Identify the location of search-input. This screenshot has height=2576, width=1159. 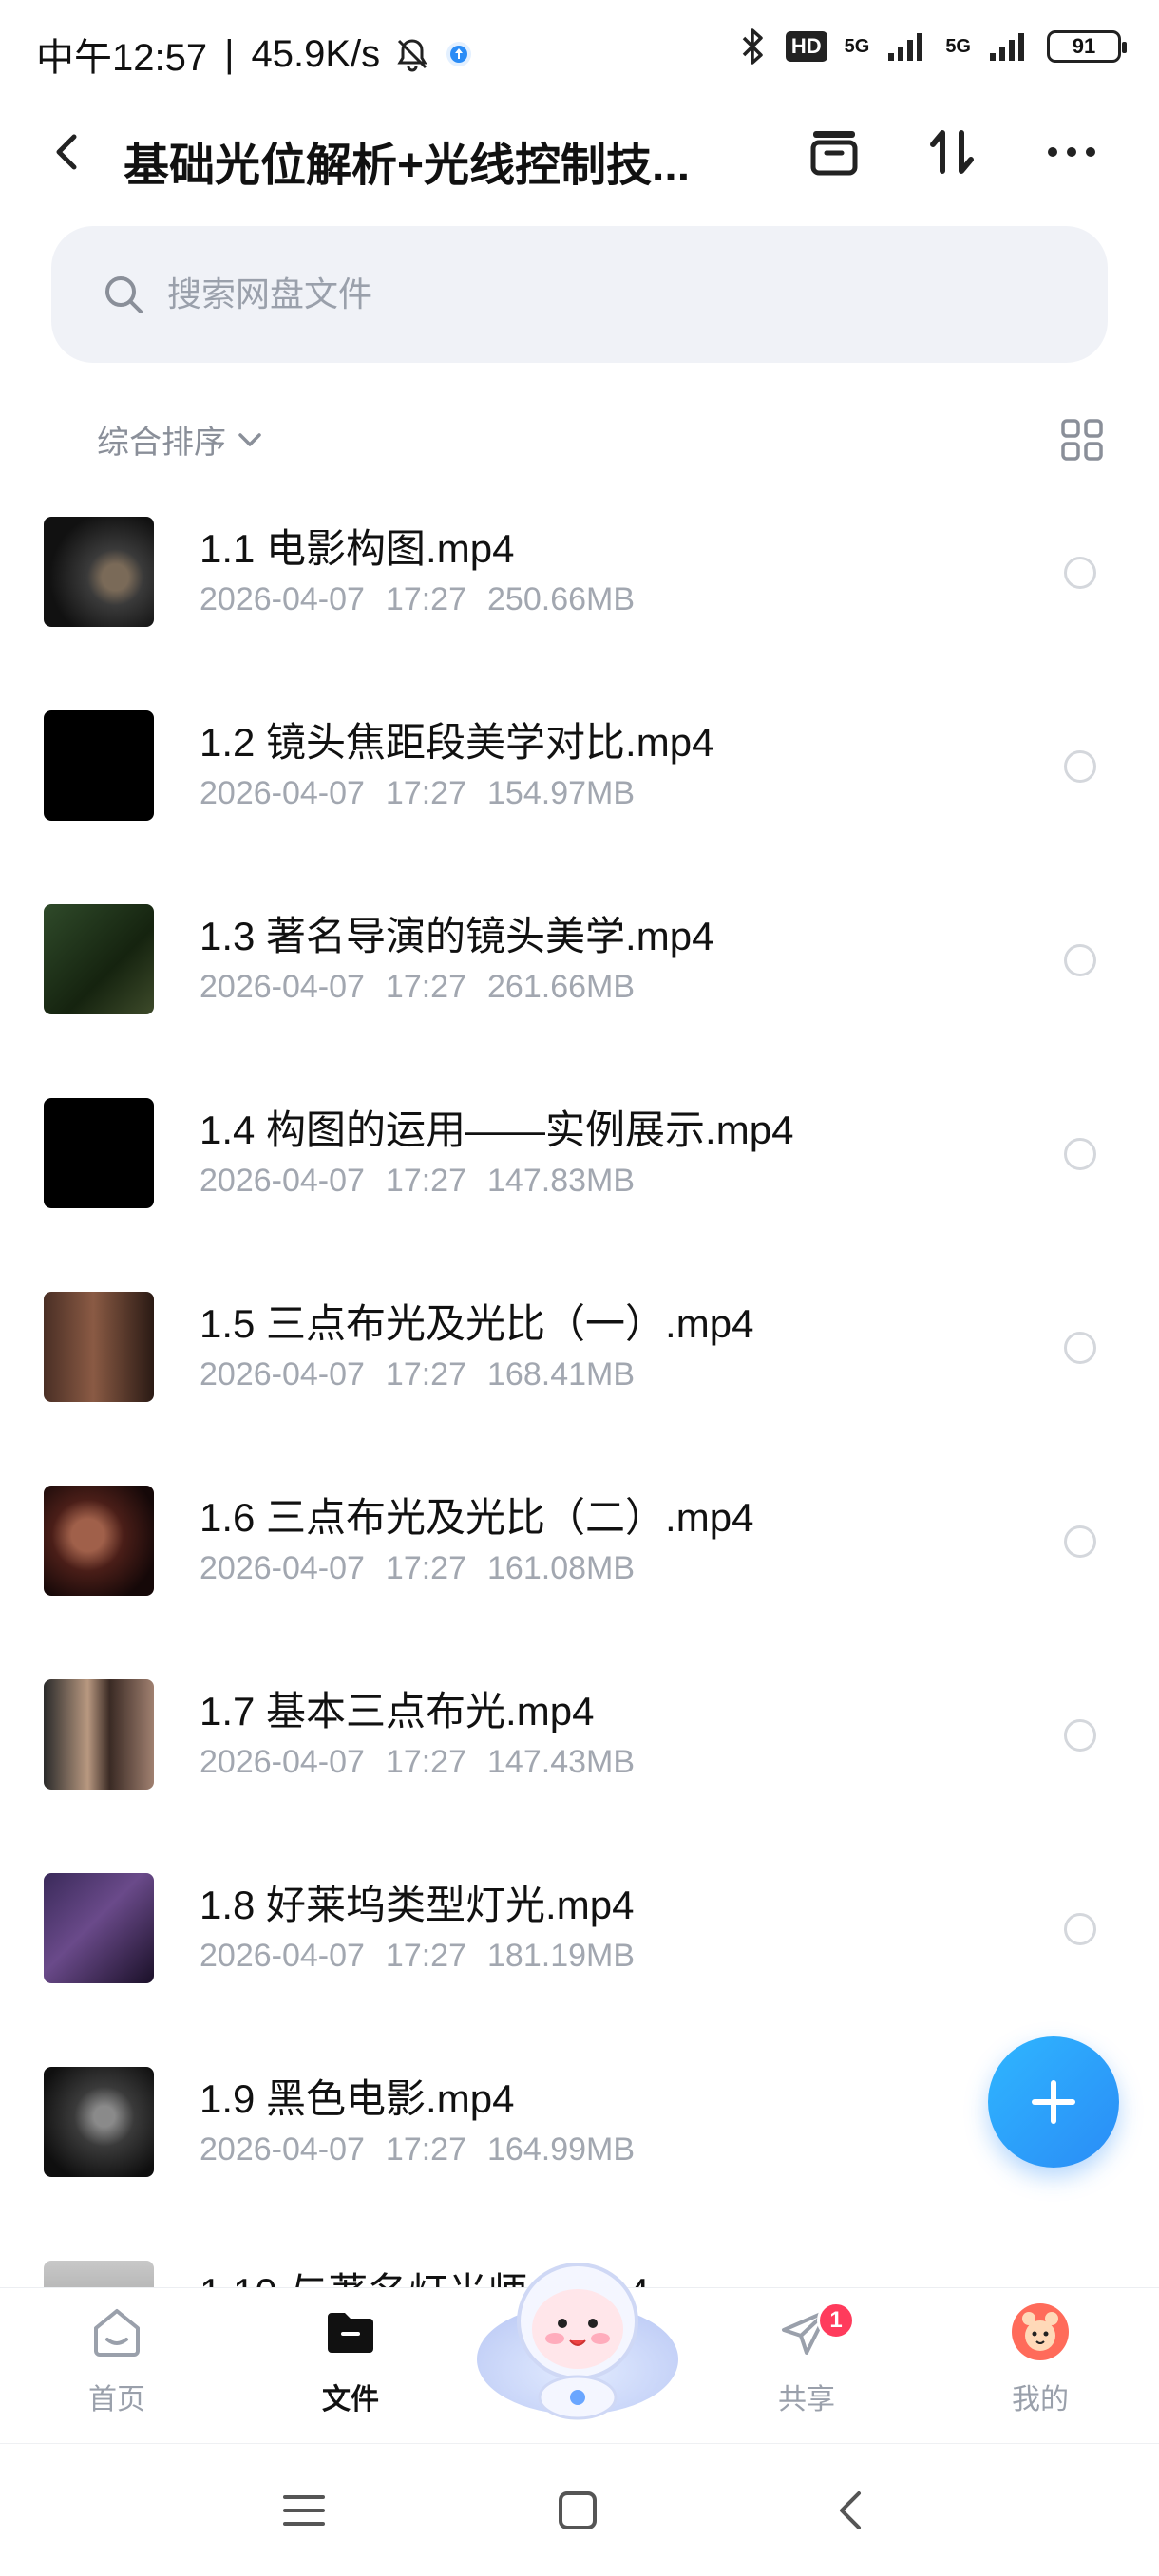
(594, 294).